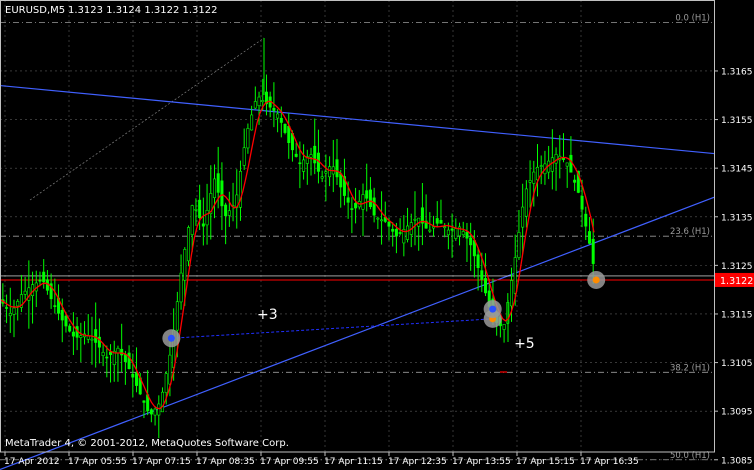 The height and width of the screenshot is (470, 754). I want to click on x-tick-label: 17 Apr 2012, so click(32, 462).